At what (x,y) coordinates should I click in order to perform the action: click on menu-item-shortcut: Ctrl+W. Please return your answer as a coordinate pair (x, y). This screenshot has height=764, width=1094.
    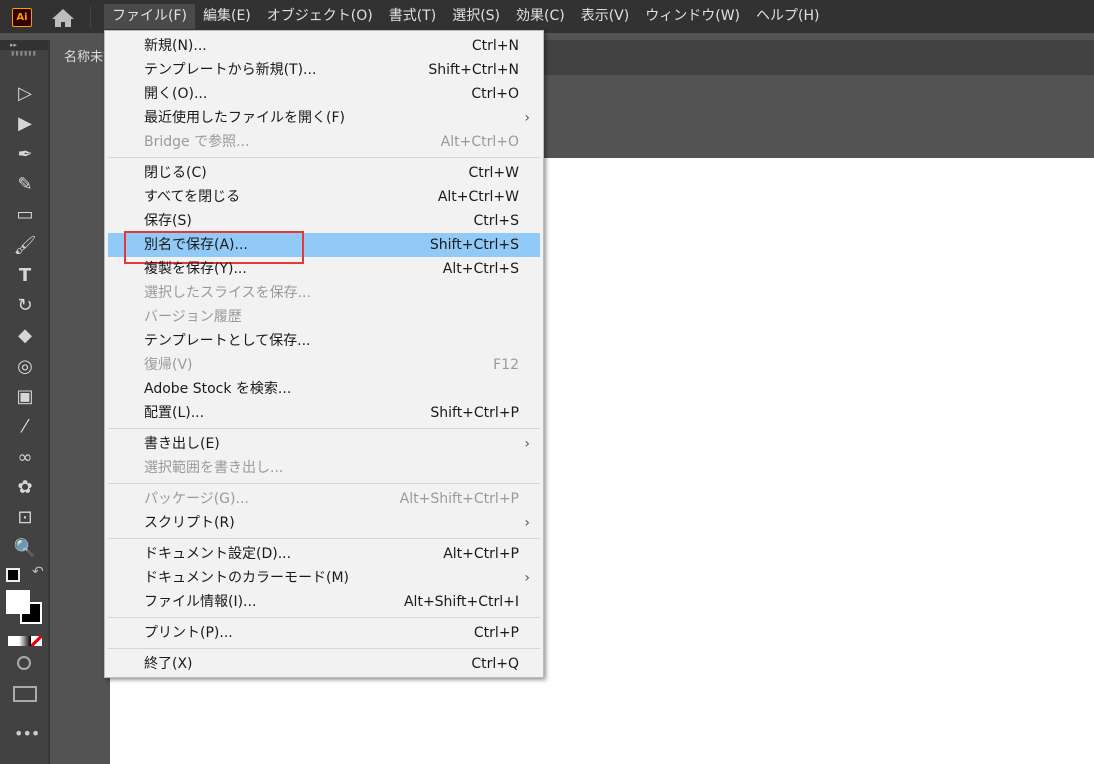
    Looking at the image, I should click on (493, 173).